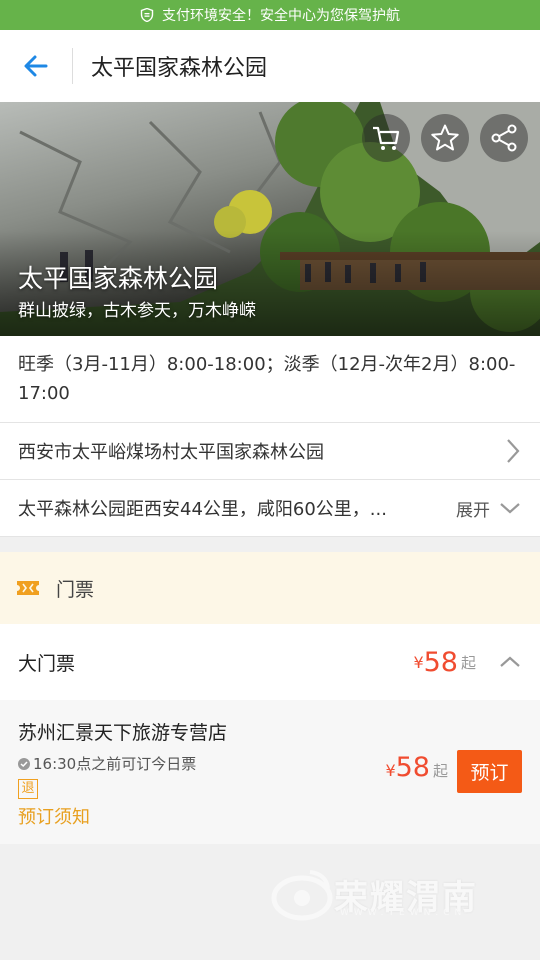  What do you see at coordinates (440, 662) in the screenshot?
I see `ticket-price: 58` at bounding box center [440, 662].